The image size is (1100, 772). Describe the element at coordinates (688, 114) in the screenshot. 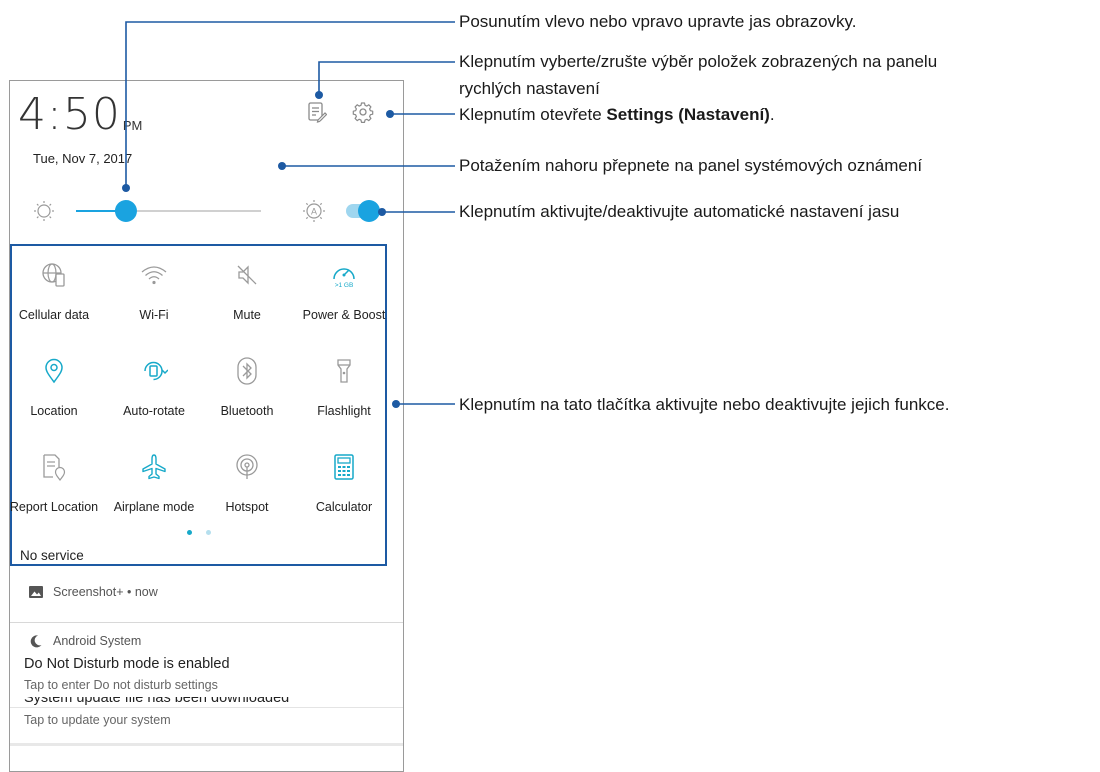

I see `annotation-settings-bold: Settings (Nastavení)` at that location.